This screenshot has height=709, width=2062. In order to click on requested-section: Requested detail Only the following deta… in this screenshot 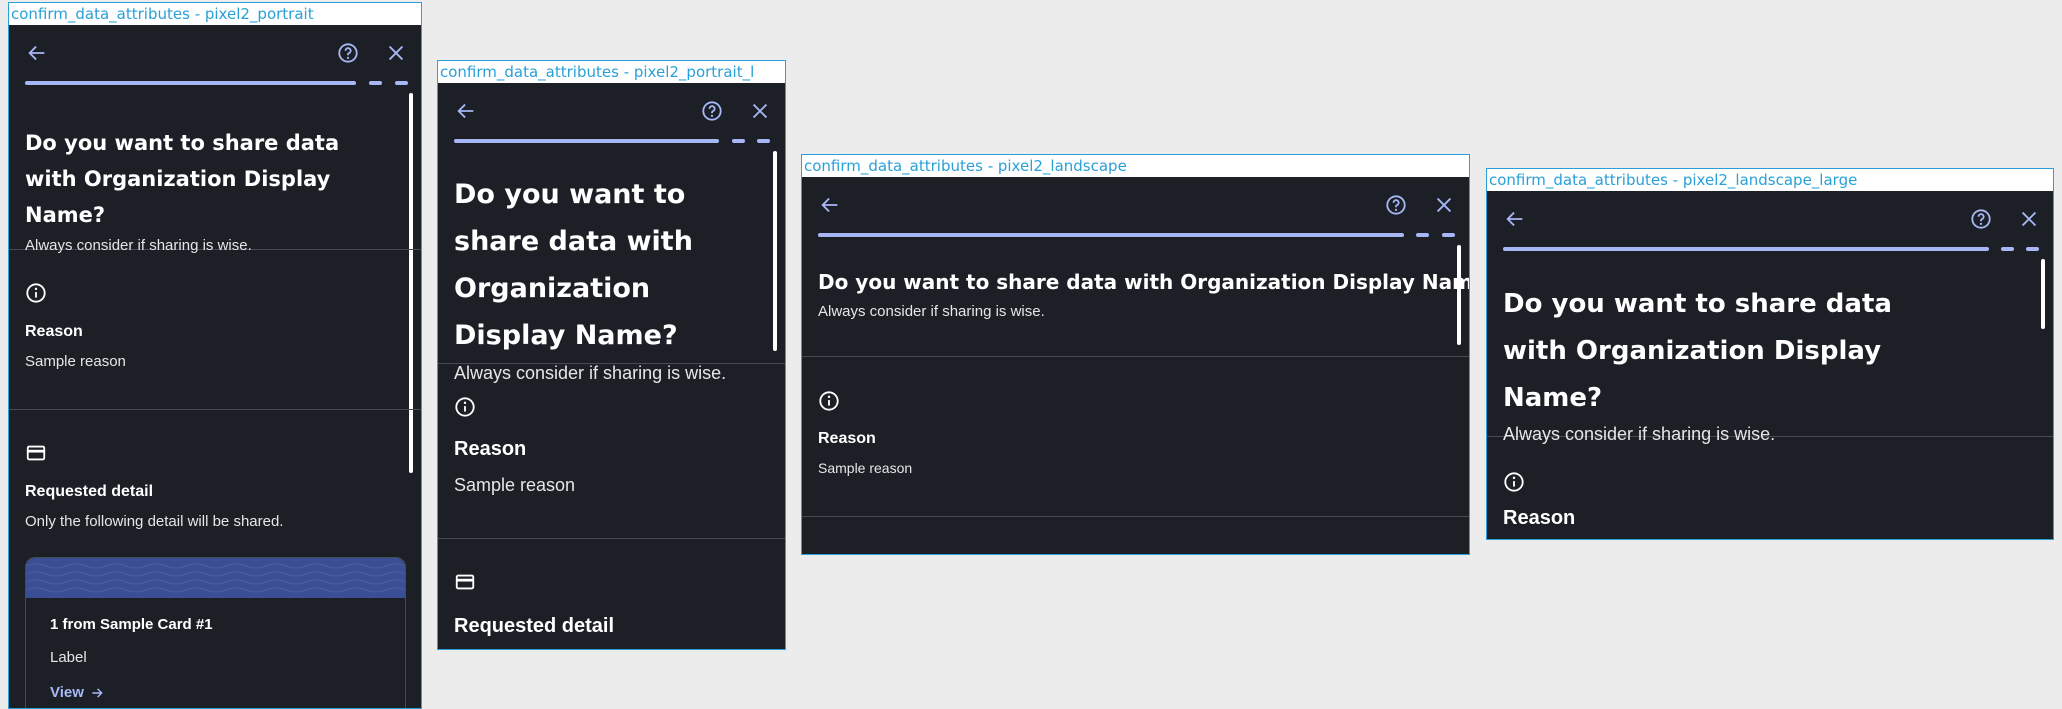, I will do `click(215, 559)`.